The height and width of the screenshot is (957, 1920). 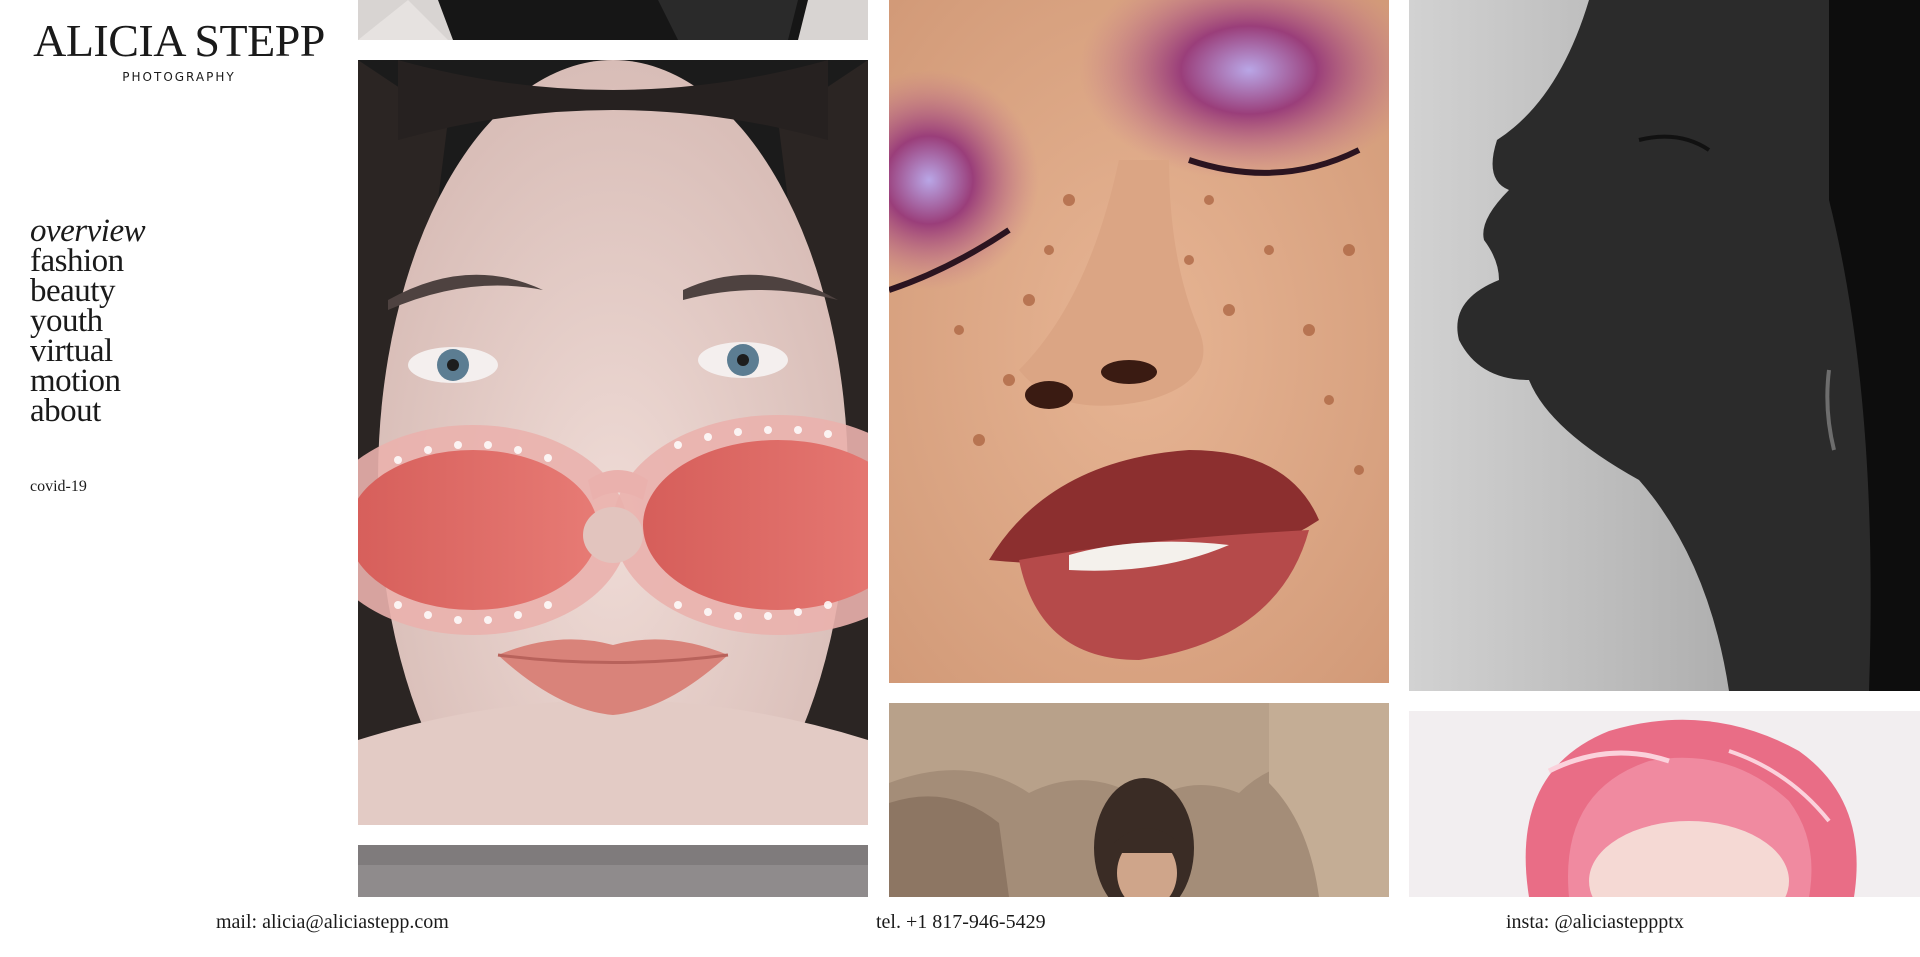 What do you see at coordinates (332, 922) in the screenshot?
I see `footer-mail-link: mail: alicia@aliciastepp.com` at bounding box center [332, 922].